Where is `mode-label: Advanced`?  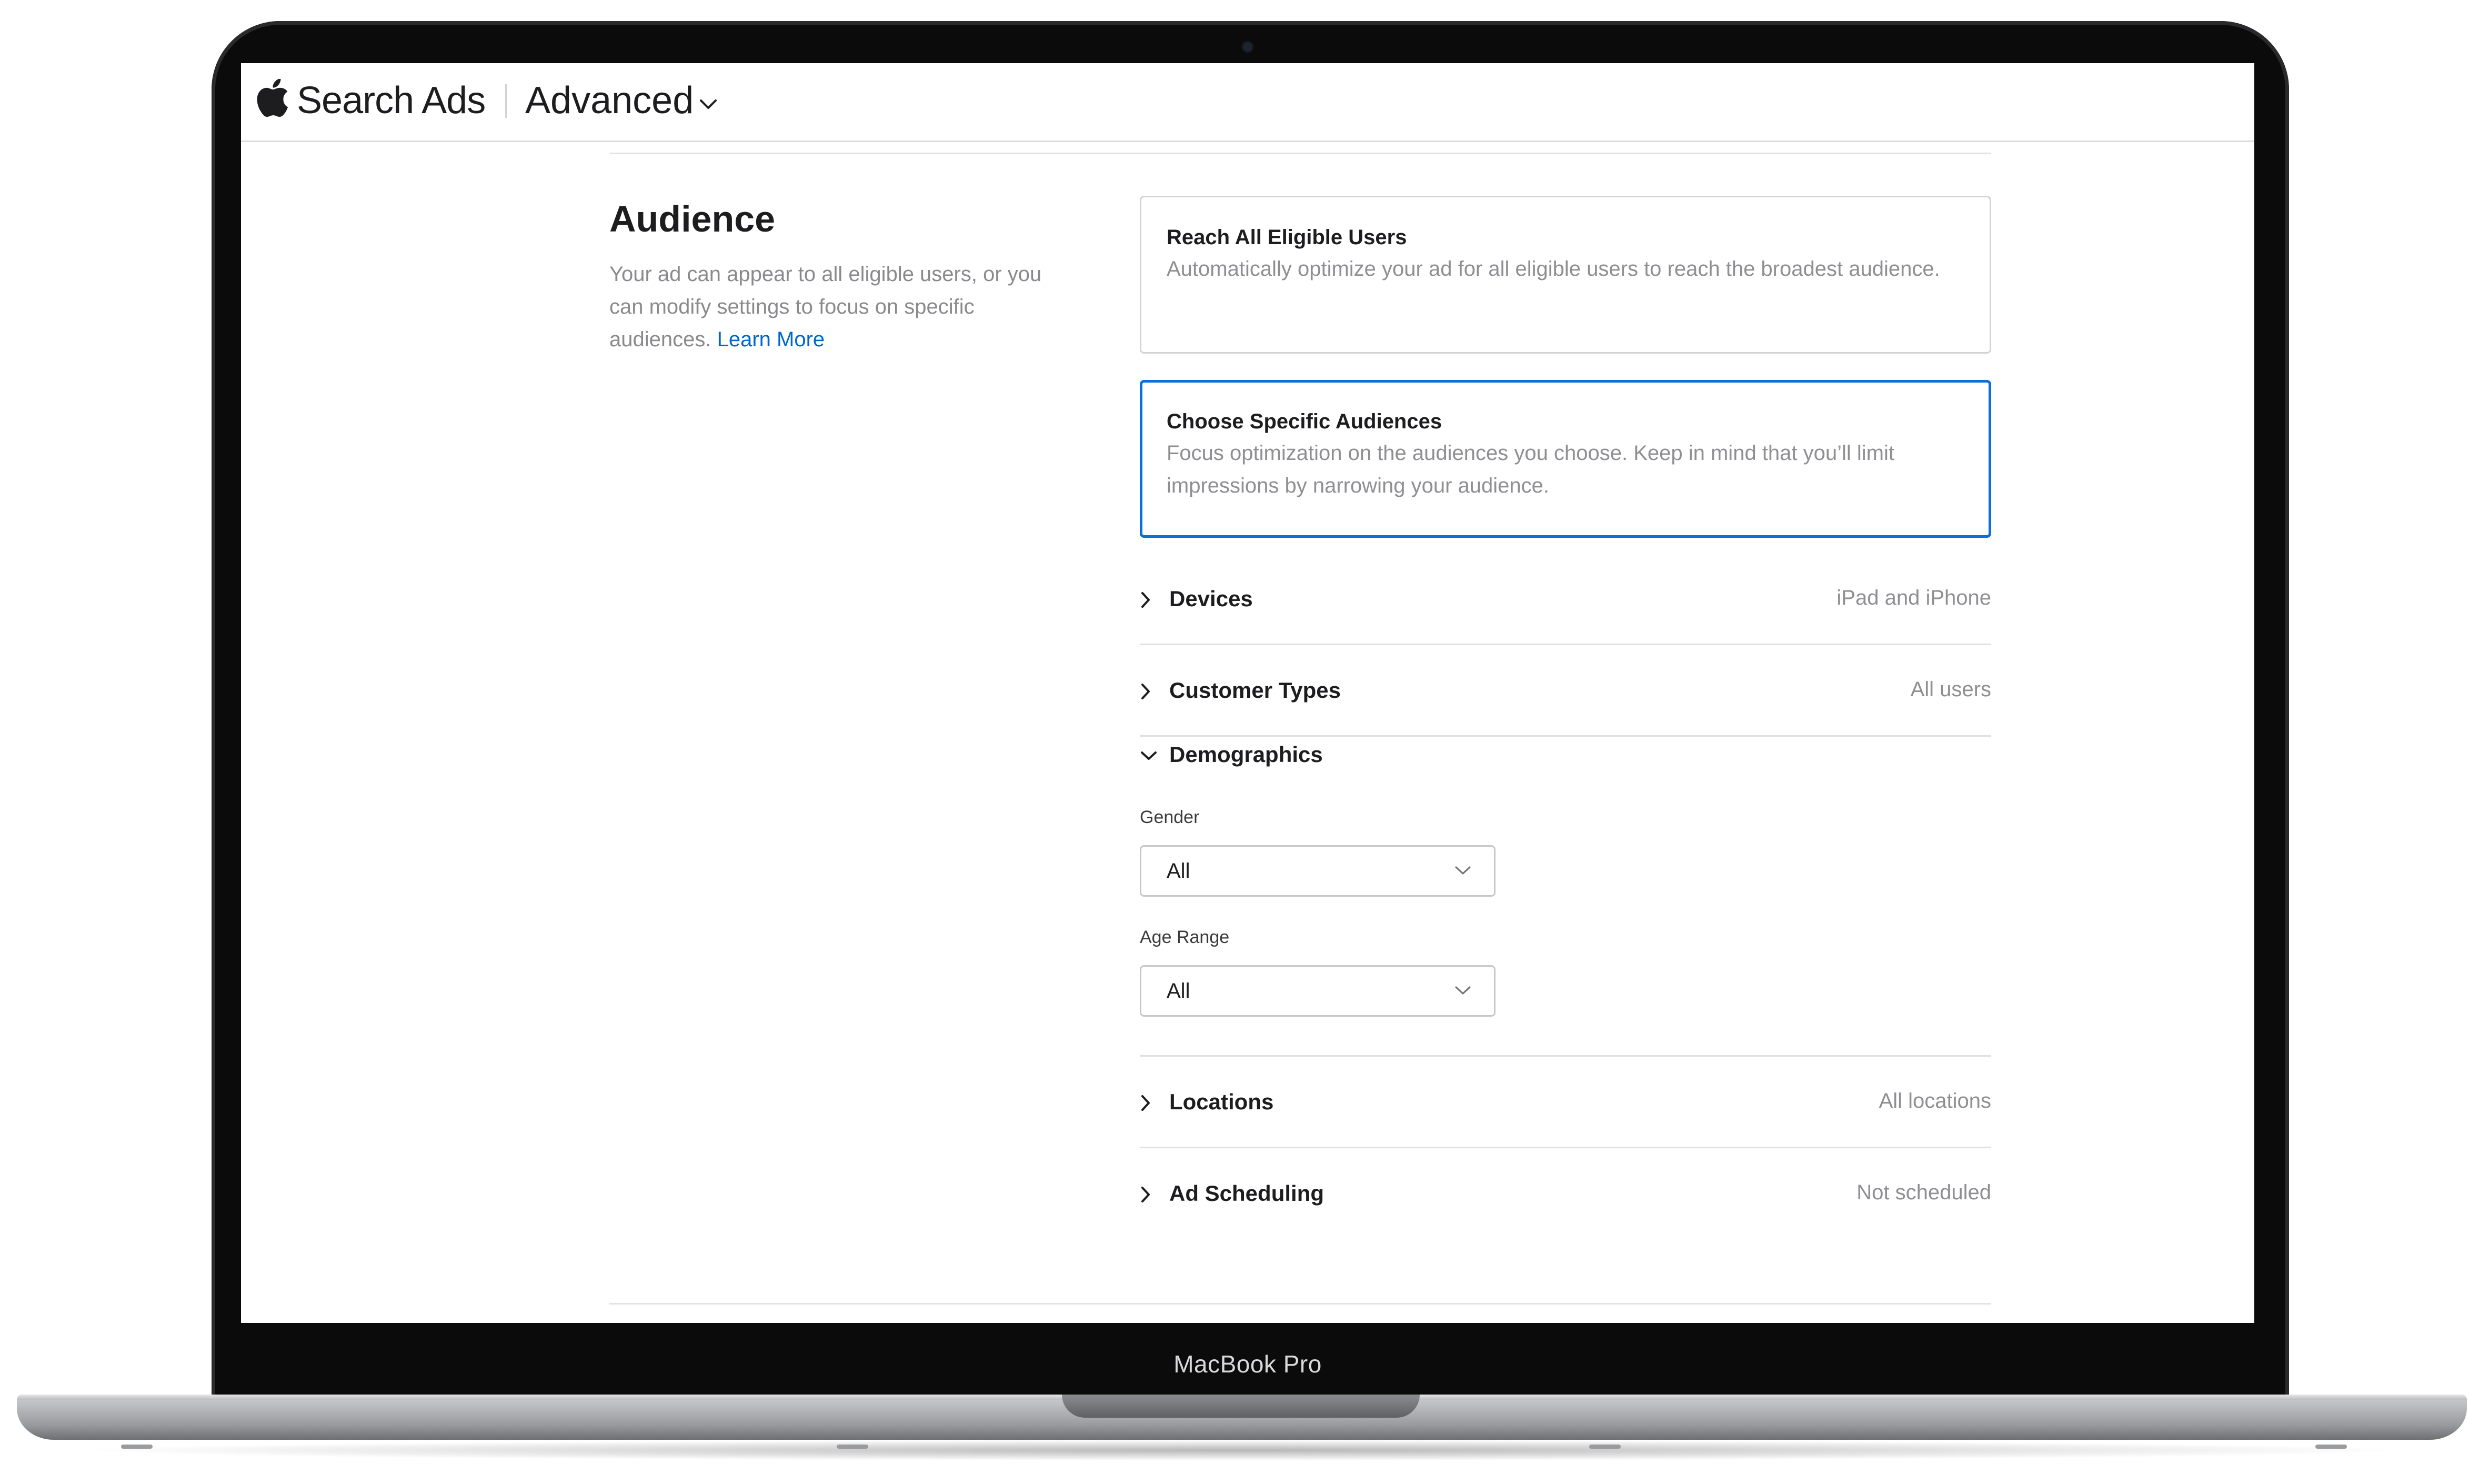
mode-label: Advanced is located at coordinates (609, 100).